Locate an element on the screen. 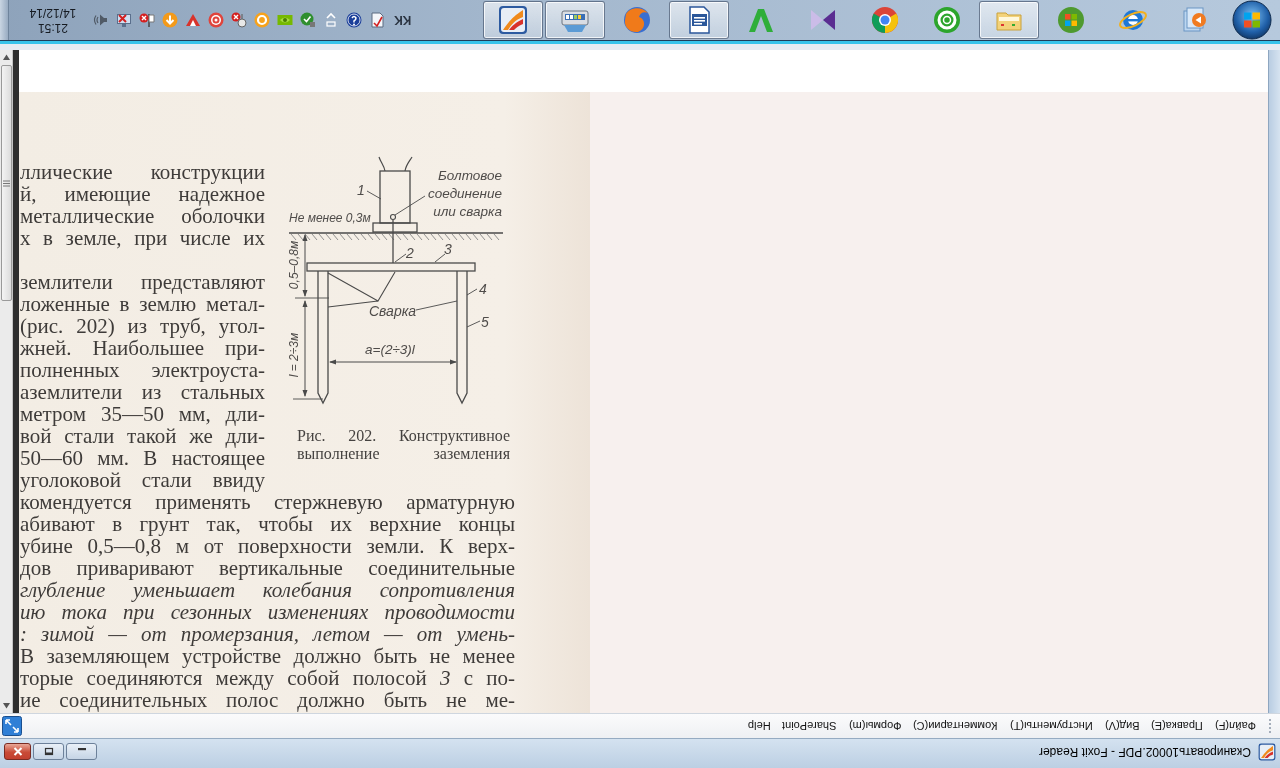 The width and height of the screenshot is (1280, 768). start-orb-icon is located at coordinates (1252, 20).